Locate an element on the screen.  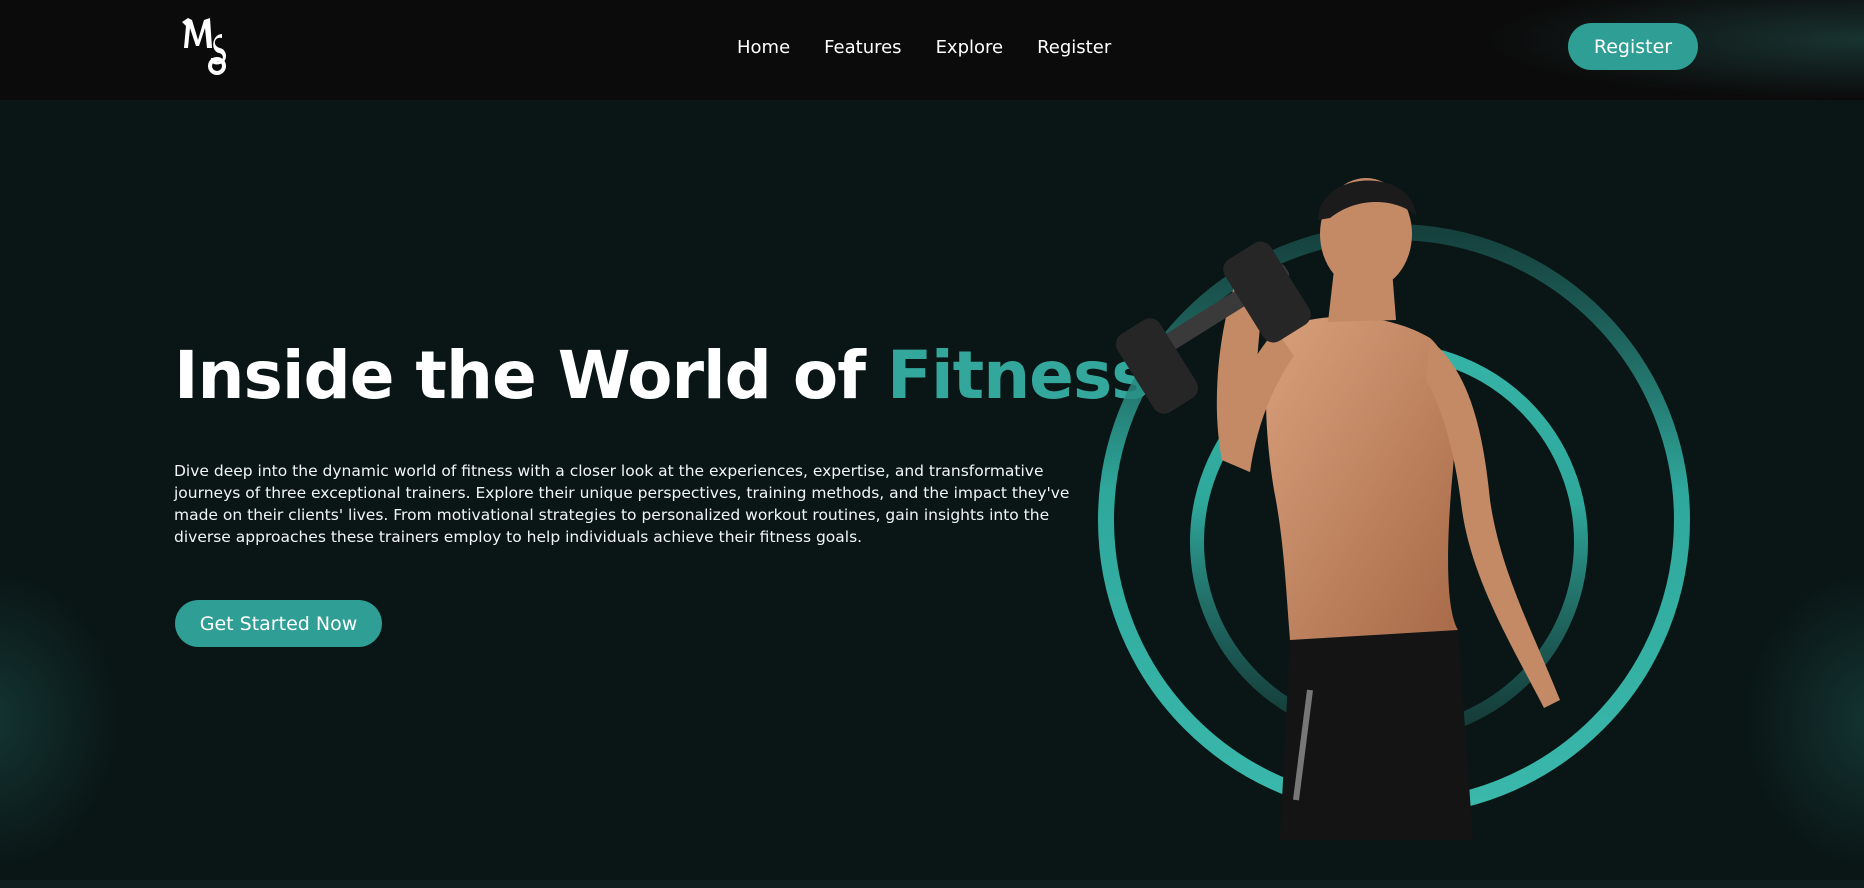
ms-logo-icon is located at coordinates (209, 43).